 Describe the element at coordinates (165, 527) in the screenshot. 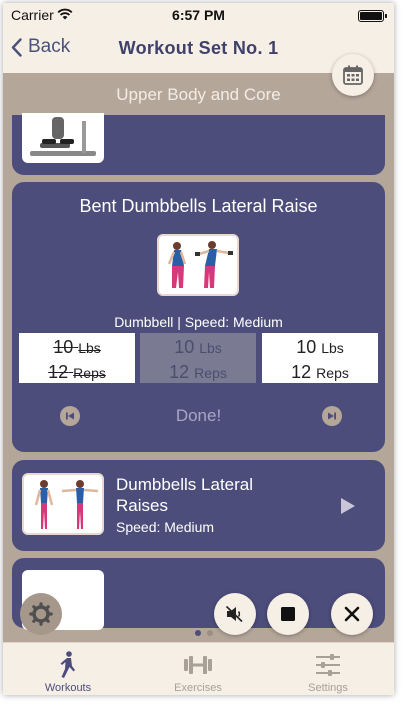

I see `exercise-speed: Speed: Medium` at that location.